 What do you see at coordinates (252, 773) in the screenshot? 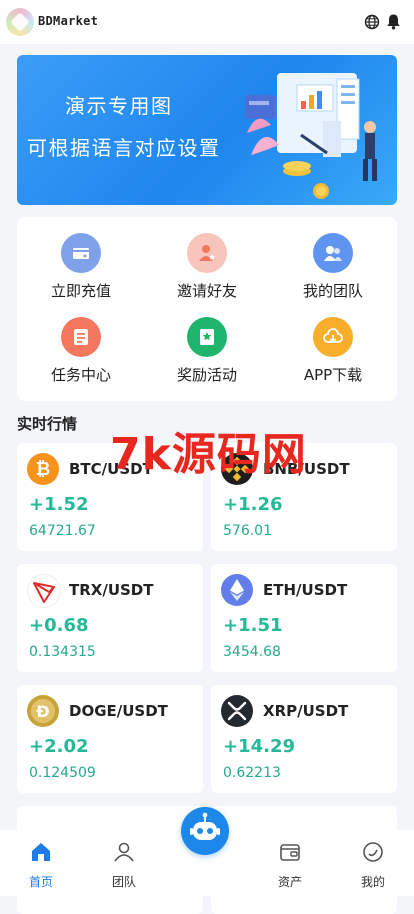
I see `coin-price: 0.62213` at bounding box center [252, 773].